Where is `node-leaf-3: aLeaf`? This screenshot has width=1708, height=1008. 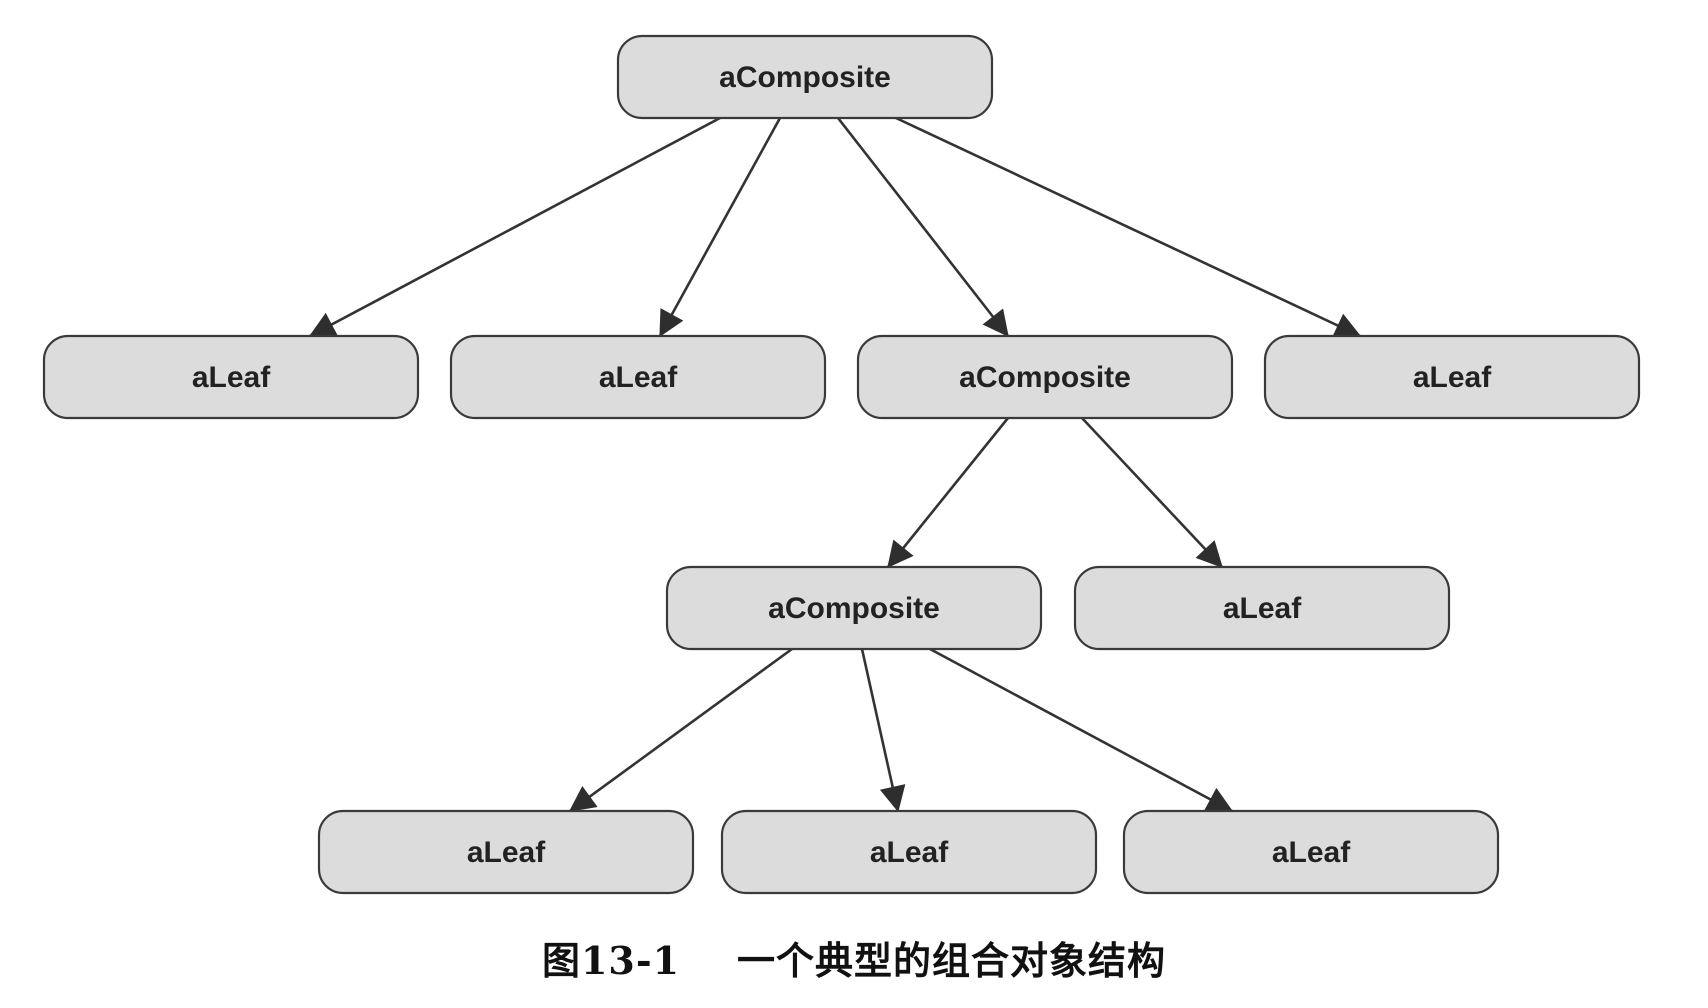
node-leaf-3: aLeaf is located at coordinates (1452, 377).